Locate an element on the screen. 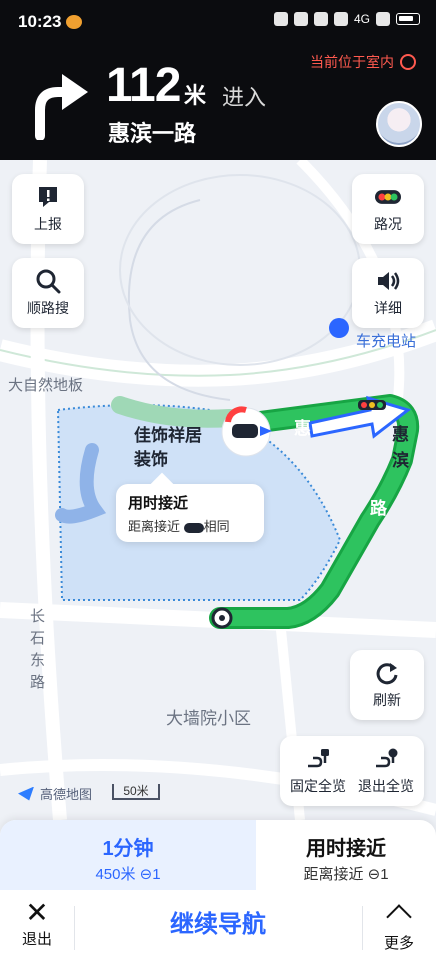 The height and width of the screenshot is (960, 436). refresh-button: 刷新 is located at coordinates (387, 685).